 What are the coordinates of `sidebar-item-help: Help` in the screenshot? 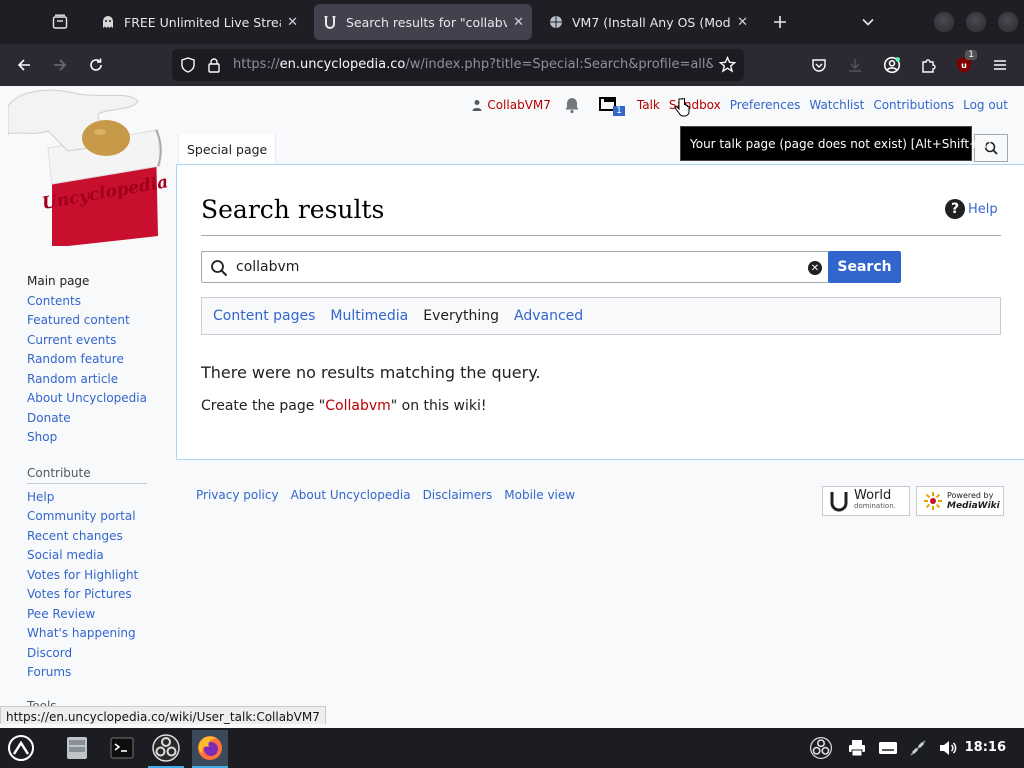 It's located at (92, 498).